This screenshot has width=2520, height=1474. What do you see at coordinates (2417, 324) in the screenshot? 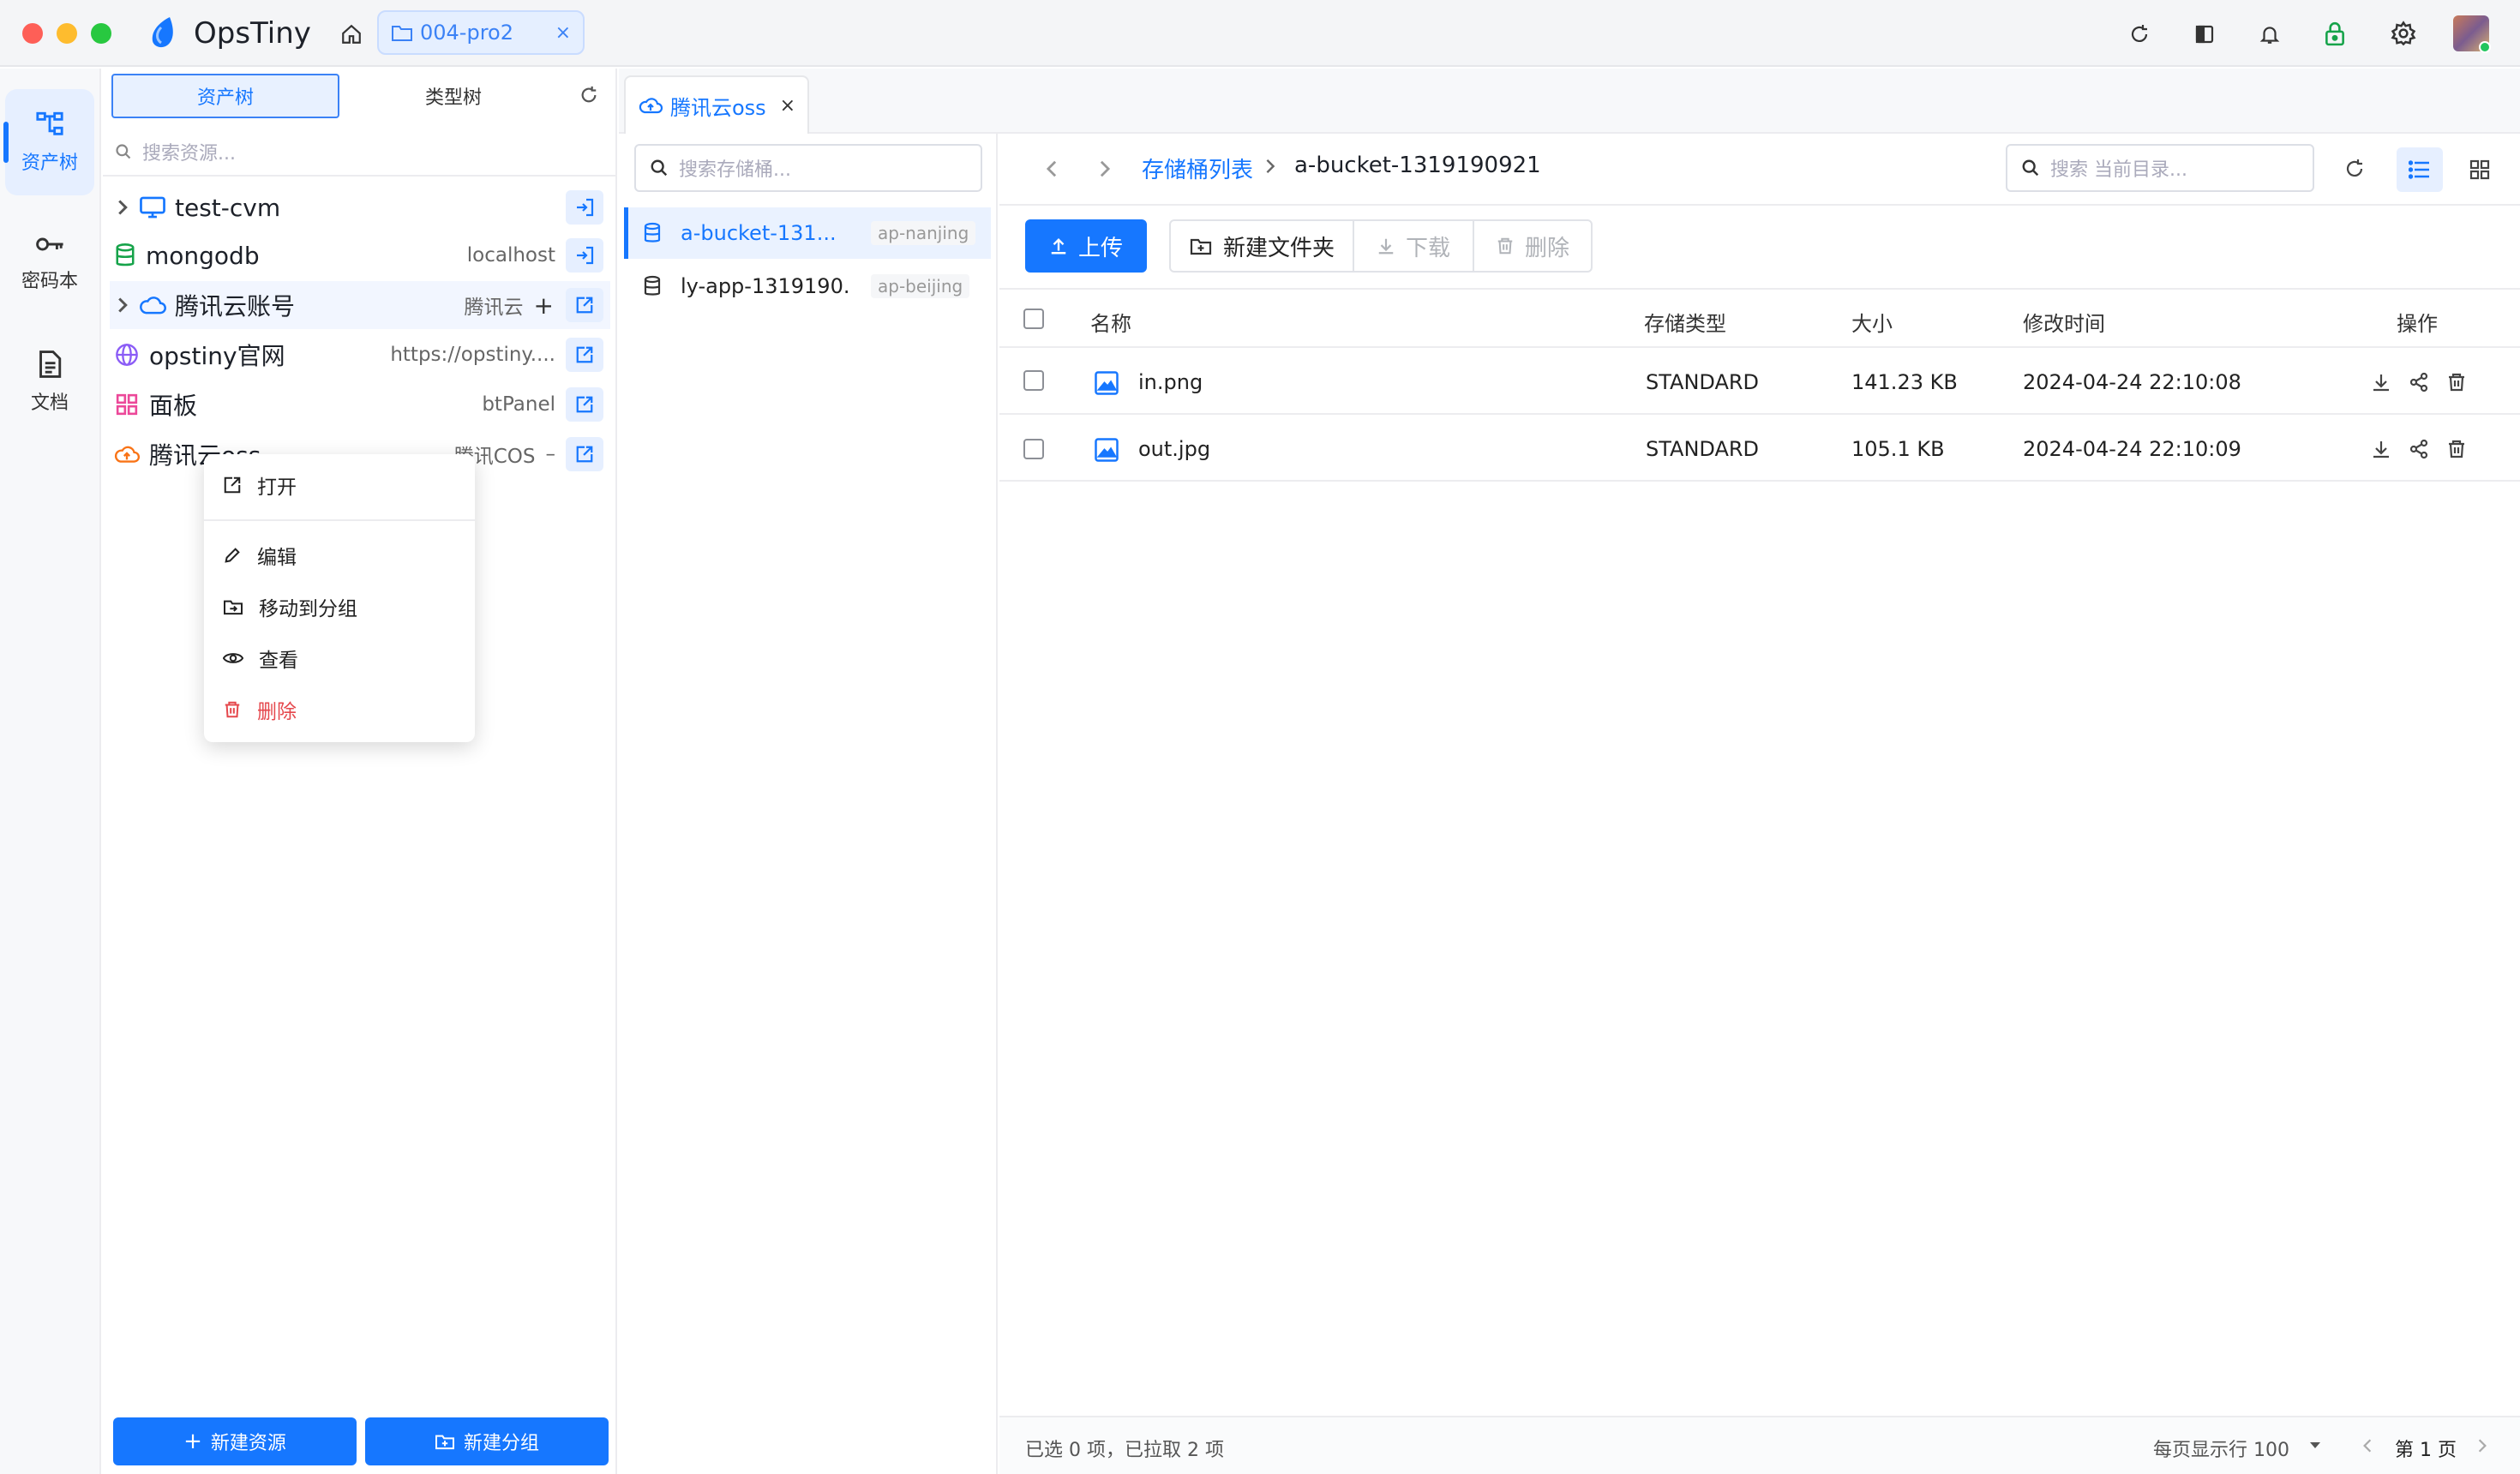
I see `column-actions: 操作` at bounding box center [2417, 324].